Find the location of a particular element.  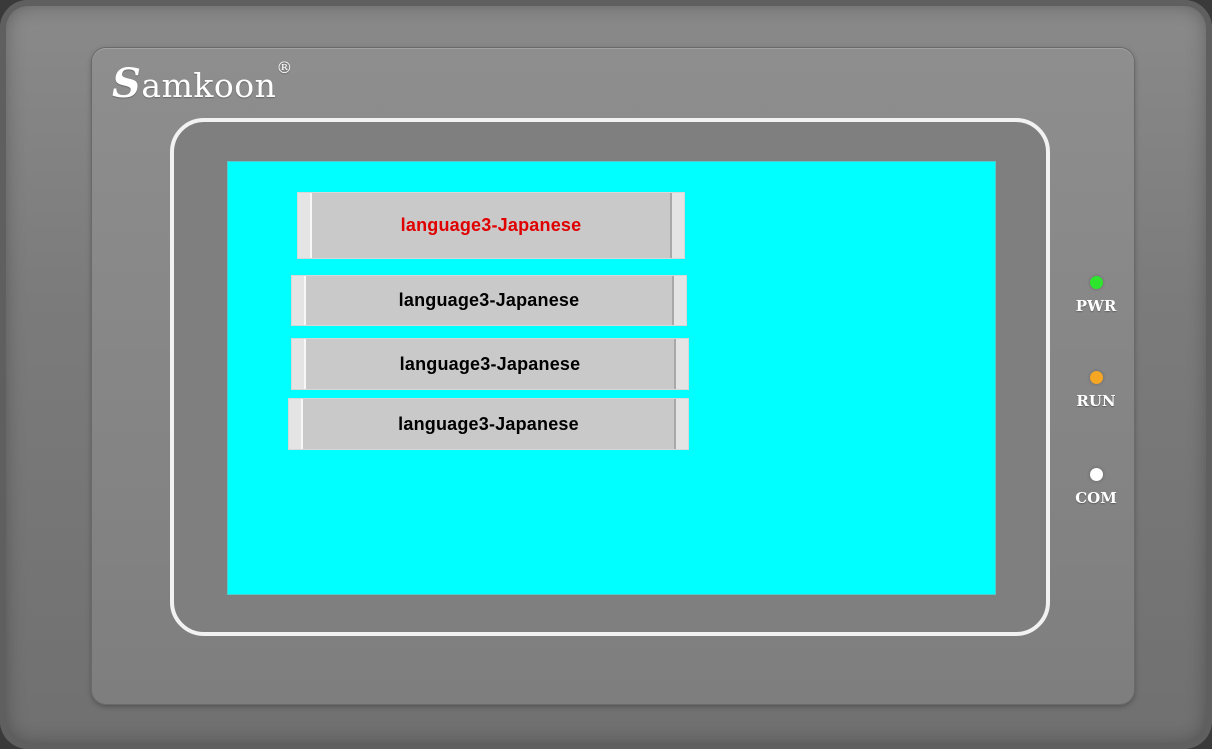

language-button-4-label: language3-Japanese is located at coordinates (488, 423).